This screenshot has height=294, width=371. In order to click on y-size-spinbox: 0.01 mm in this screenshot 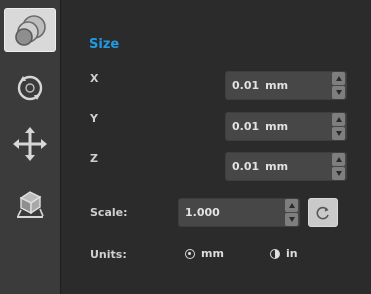, I will do `click(286, 126)`.